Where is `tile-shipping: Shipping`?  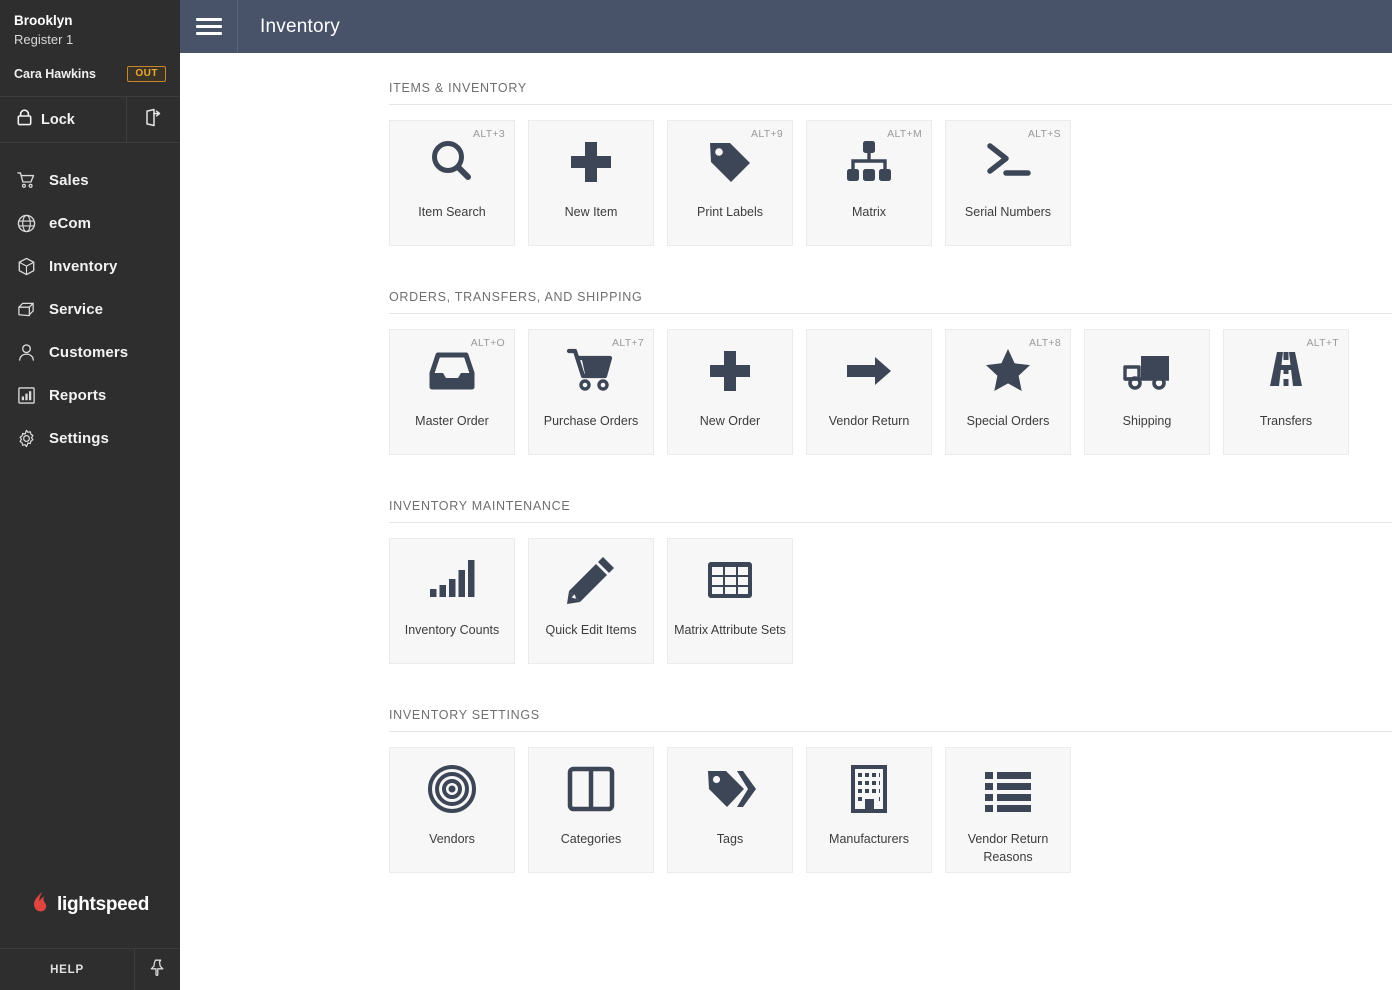
tile-shipping: Shipping is located at coordinates (1147, 392).